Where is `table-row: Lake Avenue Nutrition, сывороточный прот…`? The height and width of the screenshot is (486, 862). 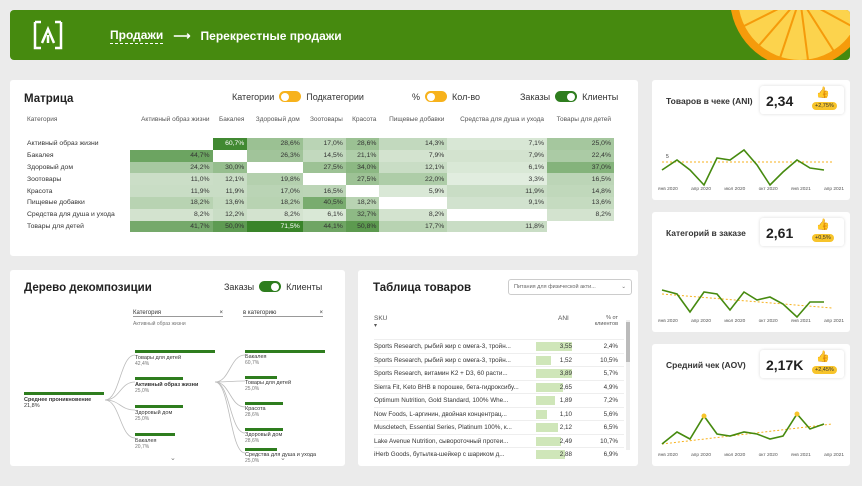 table-row: Lake Avenue Nutrition, сывороточный прот… is located at coordinates (499, 440).